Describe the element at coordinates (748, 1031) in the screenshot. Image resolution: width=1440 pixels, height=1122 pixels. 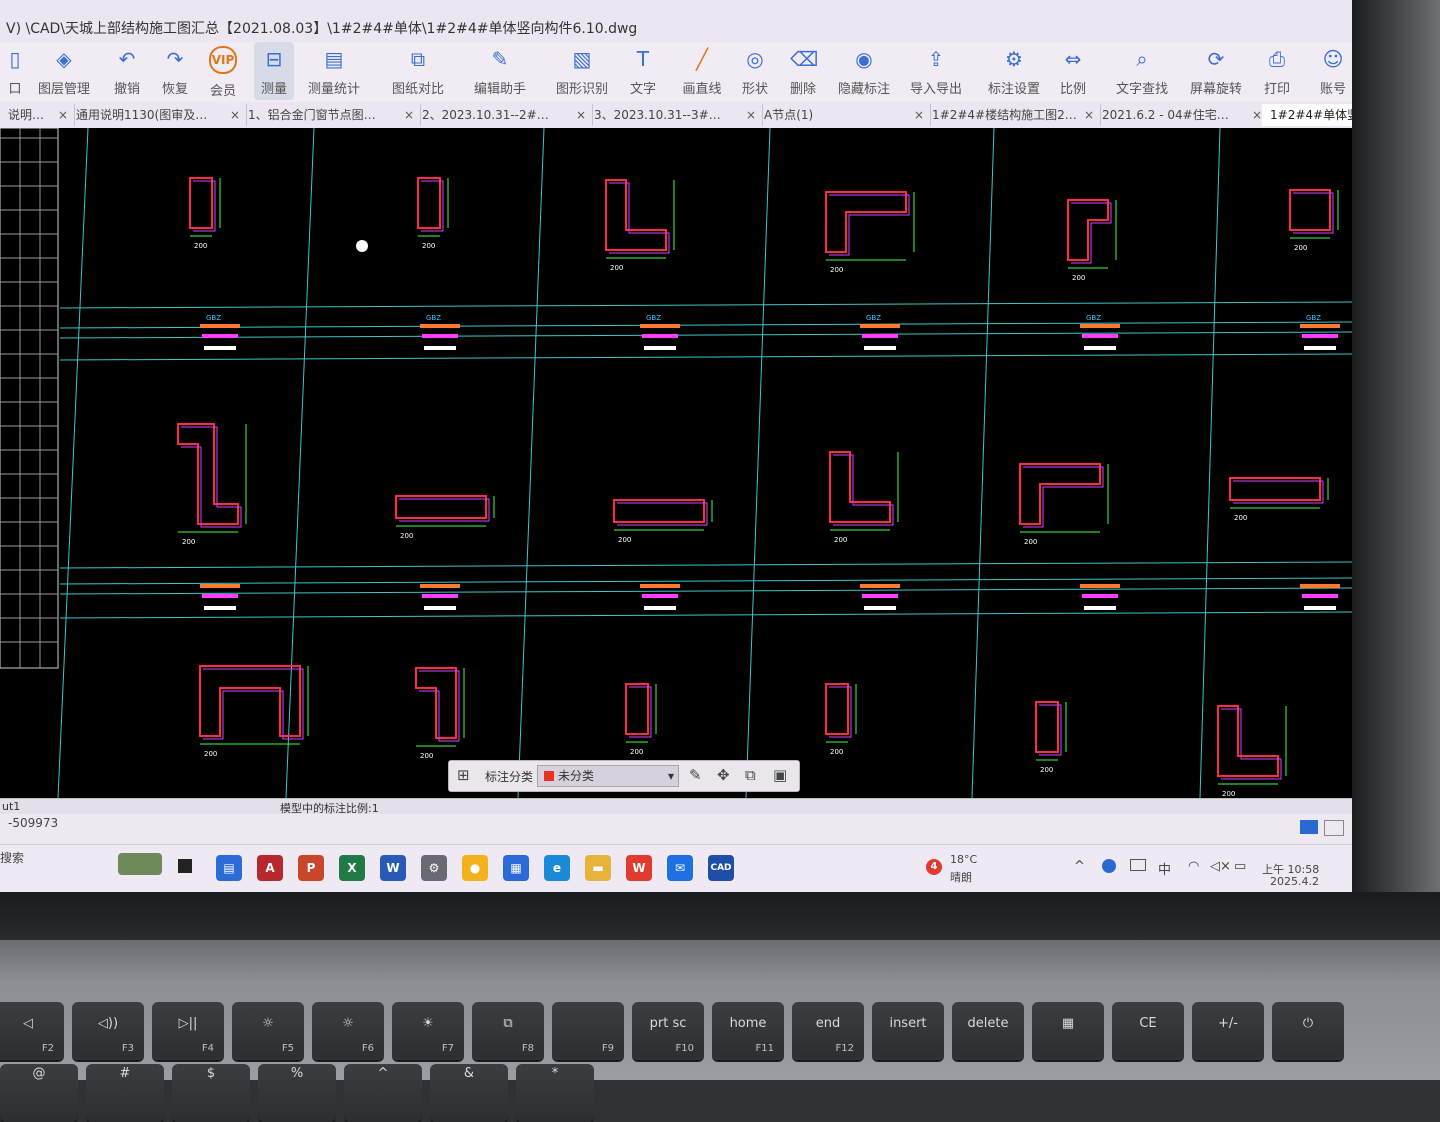
I see `key-f11: home F11` at that location.